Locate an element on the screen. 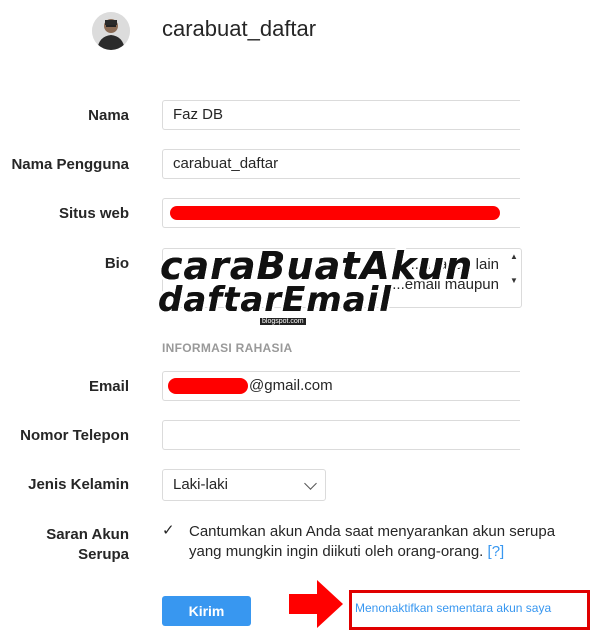 The height and width of the screenshot is (637, 600). name-field: Faz DB is located at coordinates (341, 115).